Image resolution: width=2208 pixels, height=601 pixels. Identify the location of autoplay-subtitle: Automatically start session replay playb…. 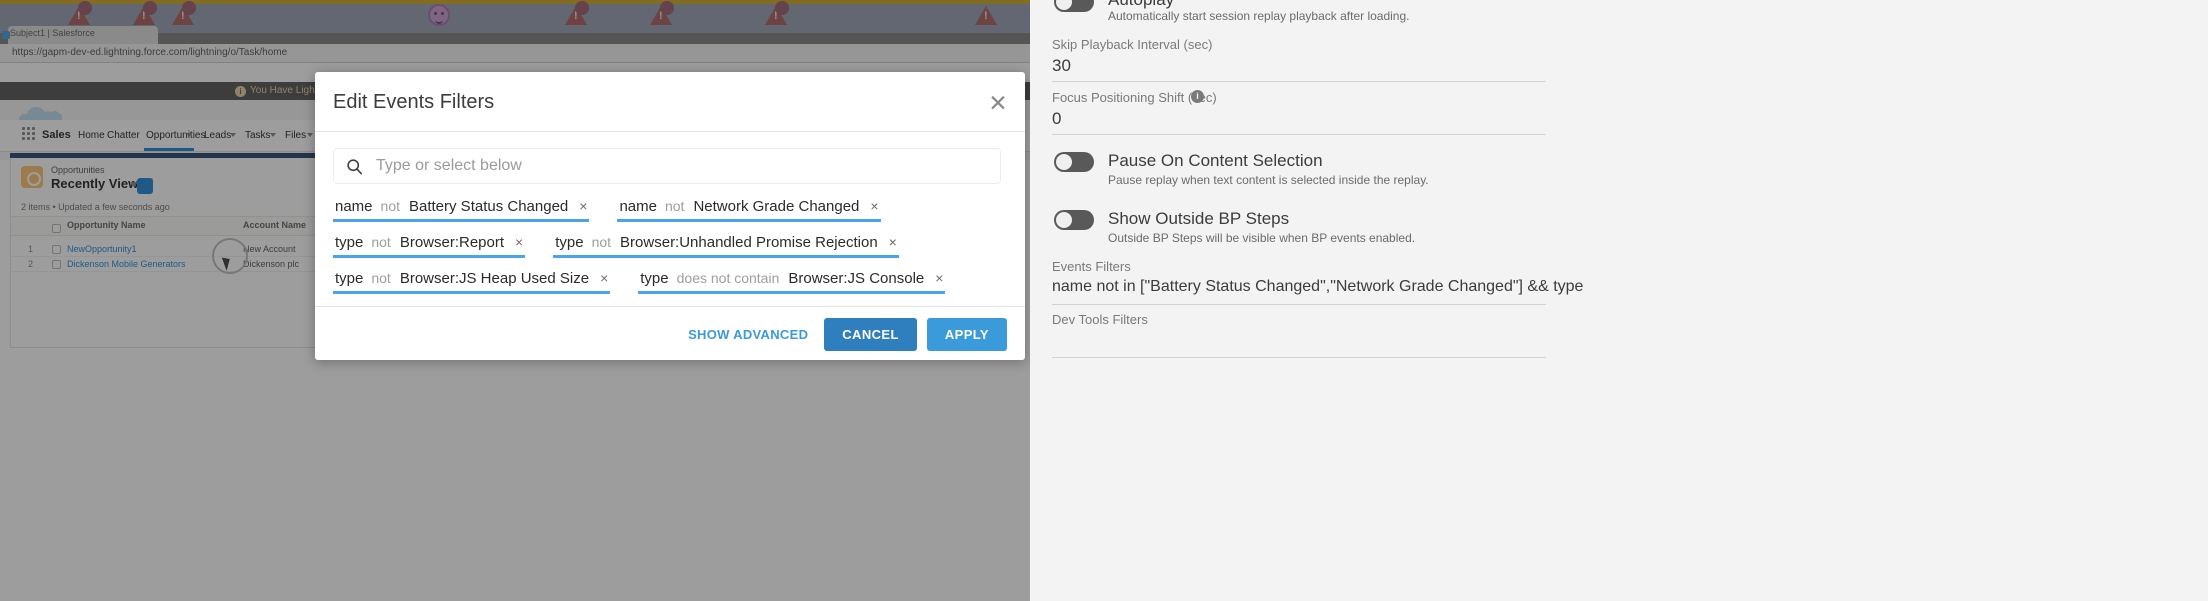
(1259, 16).